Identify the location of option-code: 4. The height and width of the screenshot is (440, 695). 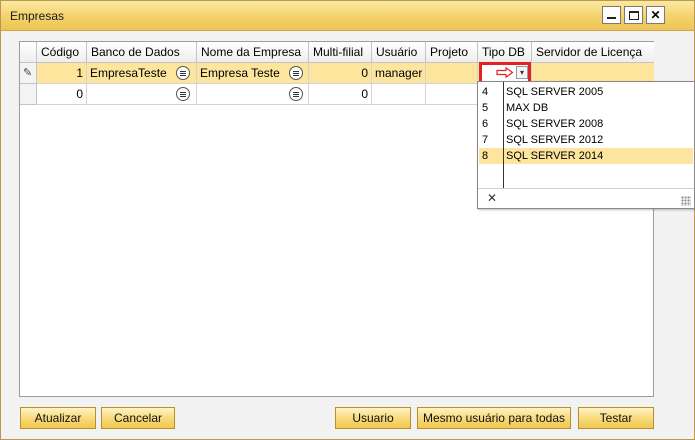
(485, 92).